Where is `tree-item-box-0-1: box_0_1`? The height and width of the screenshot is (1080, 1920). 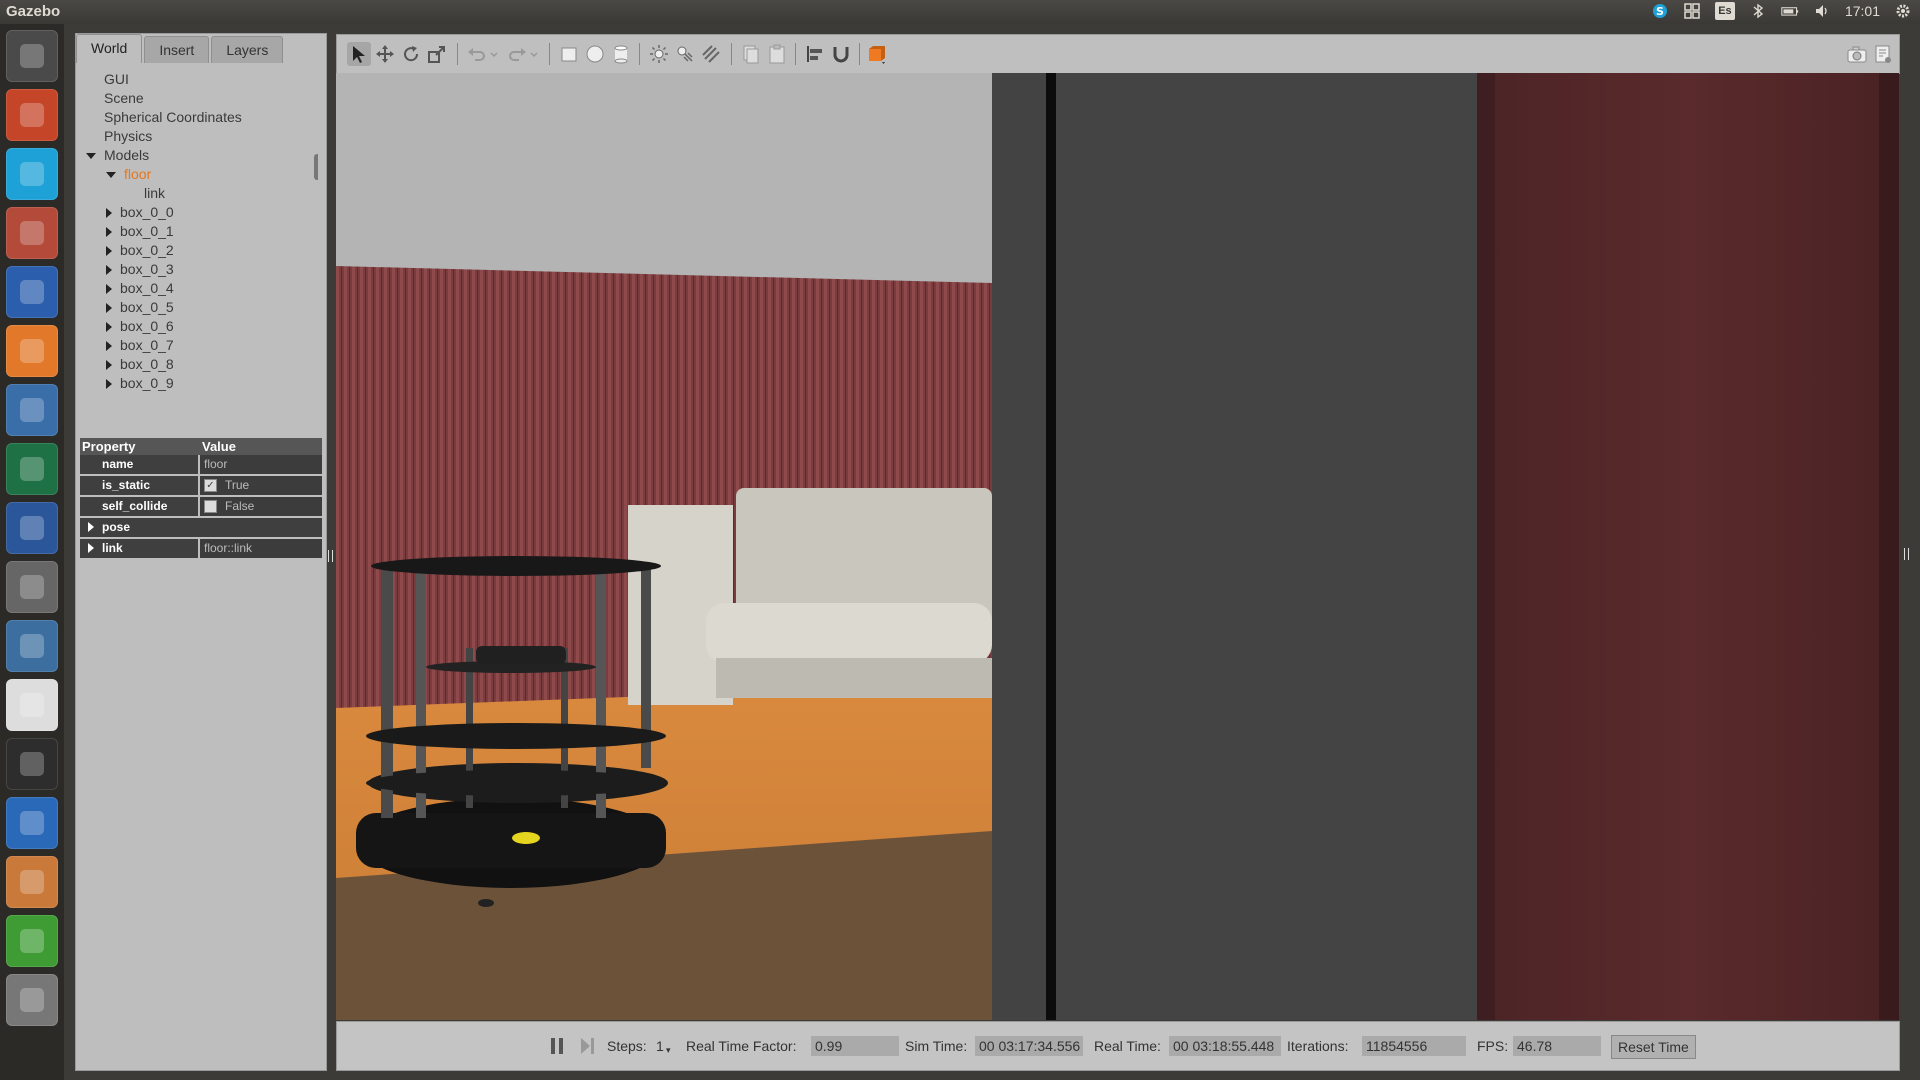
tree-item-box-0-1: box_0_1 is located at coordinates (140, 231).